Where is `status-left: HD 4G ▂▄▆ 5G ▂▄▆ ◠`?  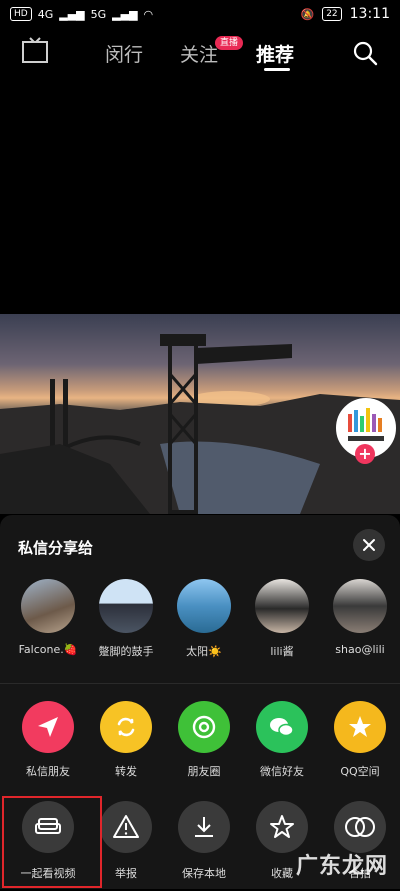 status-left: HD 4G ▂▄▆ 5G ▂▄▆ ◠ is located at coordinates (81, 14).